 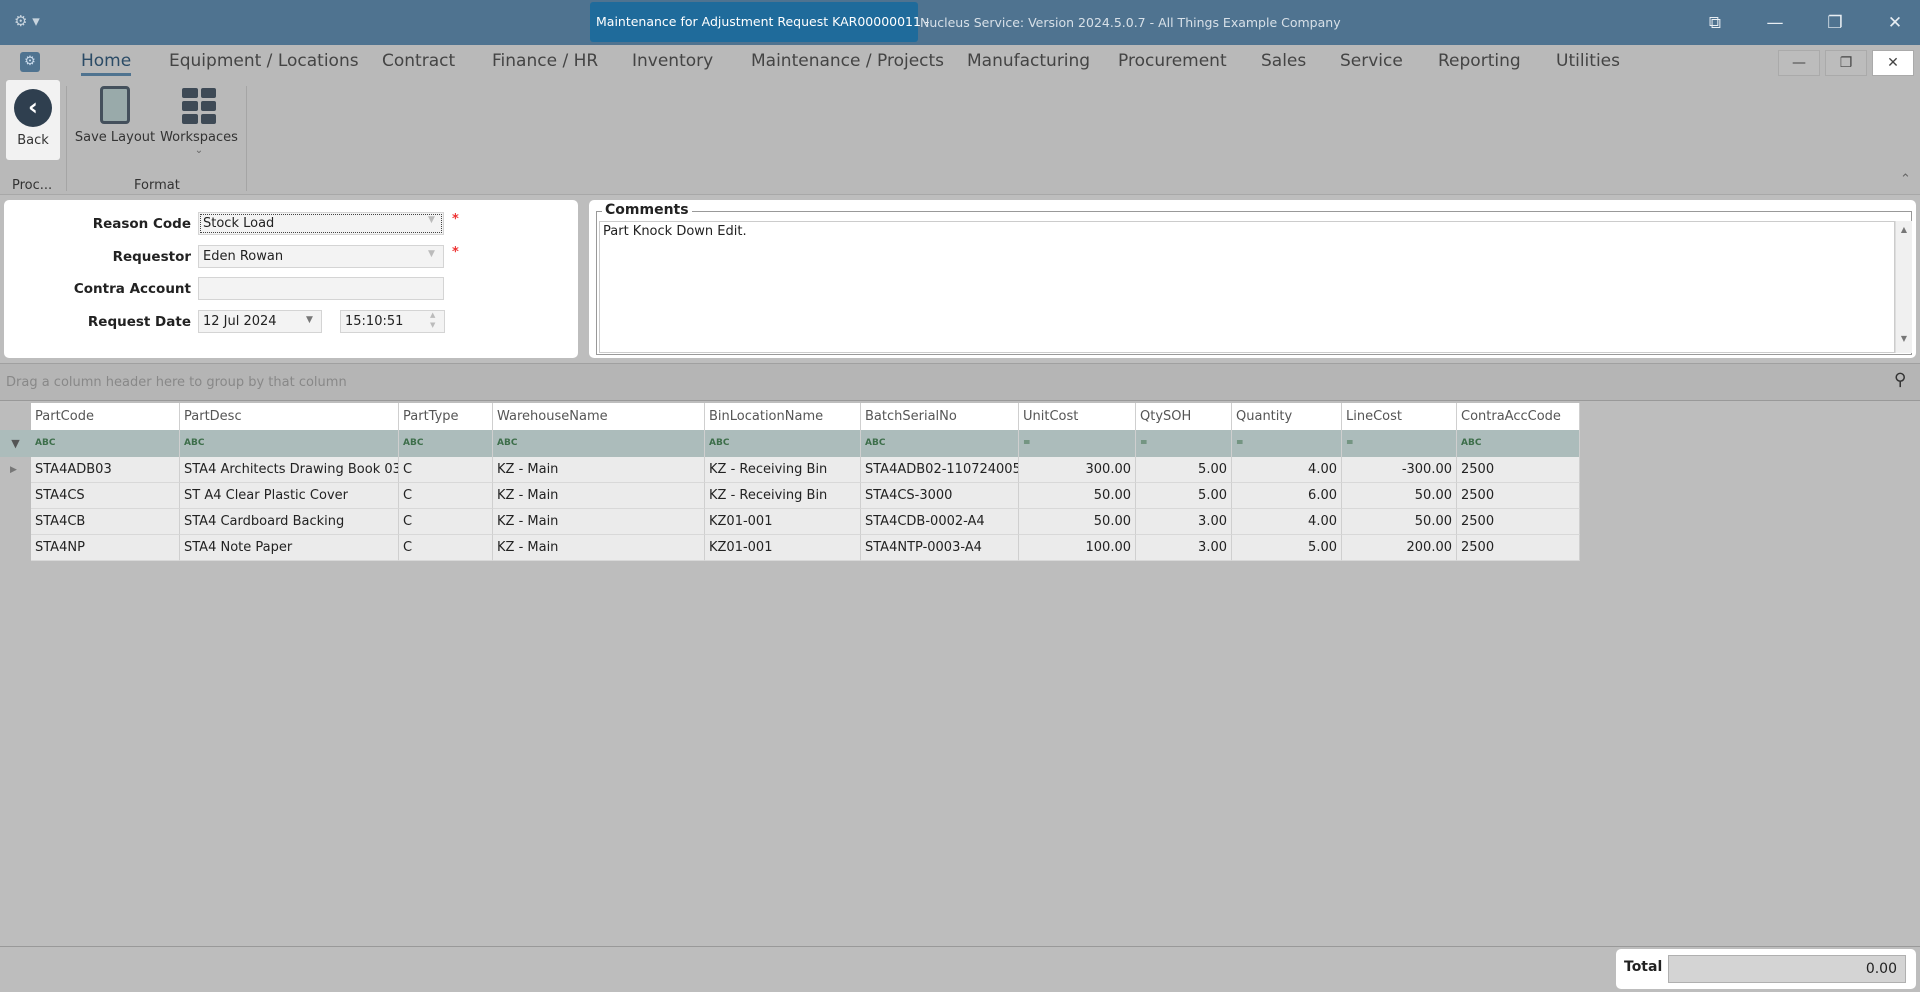 I want to click on filter-cell-binlocationname: ABC, so click(x=783, y=443).